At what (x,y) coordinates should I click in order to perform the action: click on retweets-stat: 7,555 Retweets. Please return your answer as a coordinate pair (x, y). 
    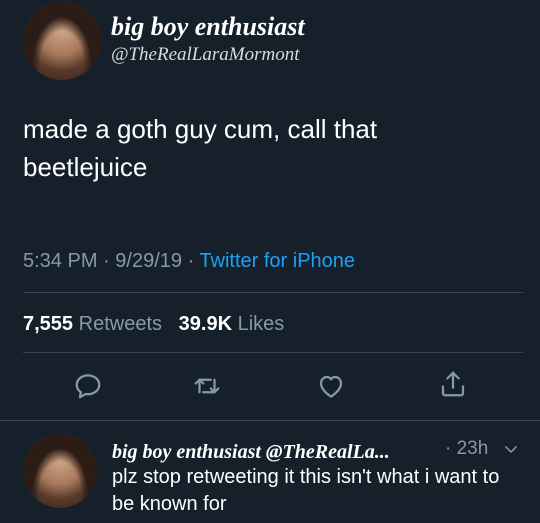
    Looking at the image, I should click on (92, 324).